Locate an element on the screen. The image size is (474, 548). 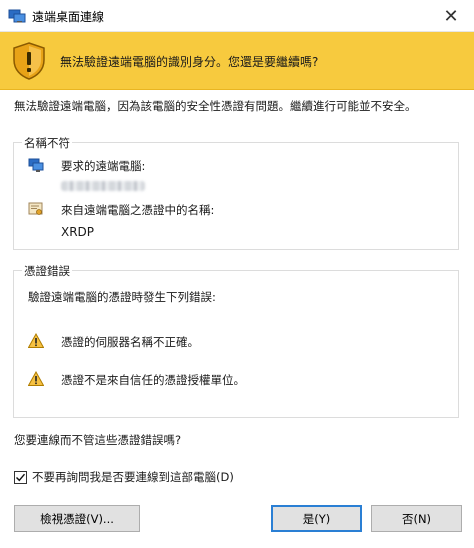
checkmark-icon is located at coordinates (21, 477).